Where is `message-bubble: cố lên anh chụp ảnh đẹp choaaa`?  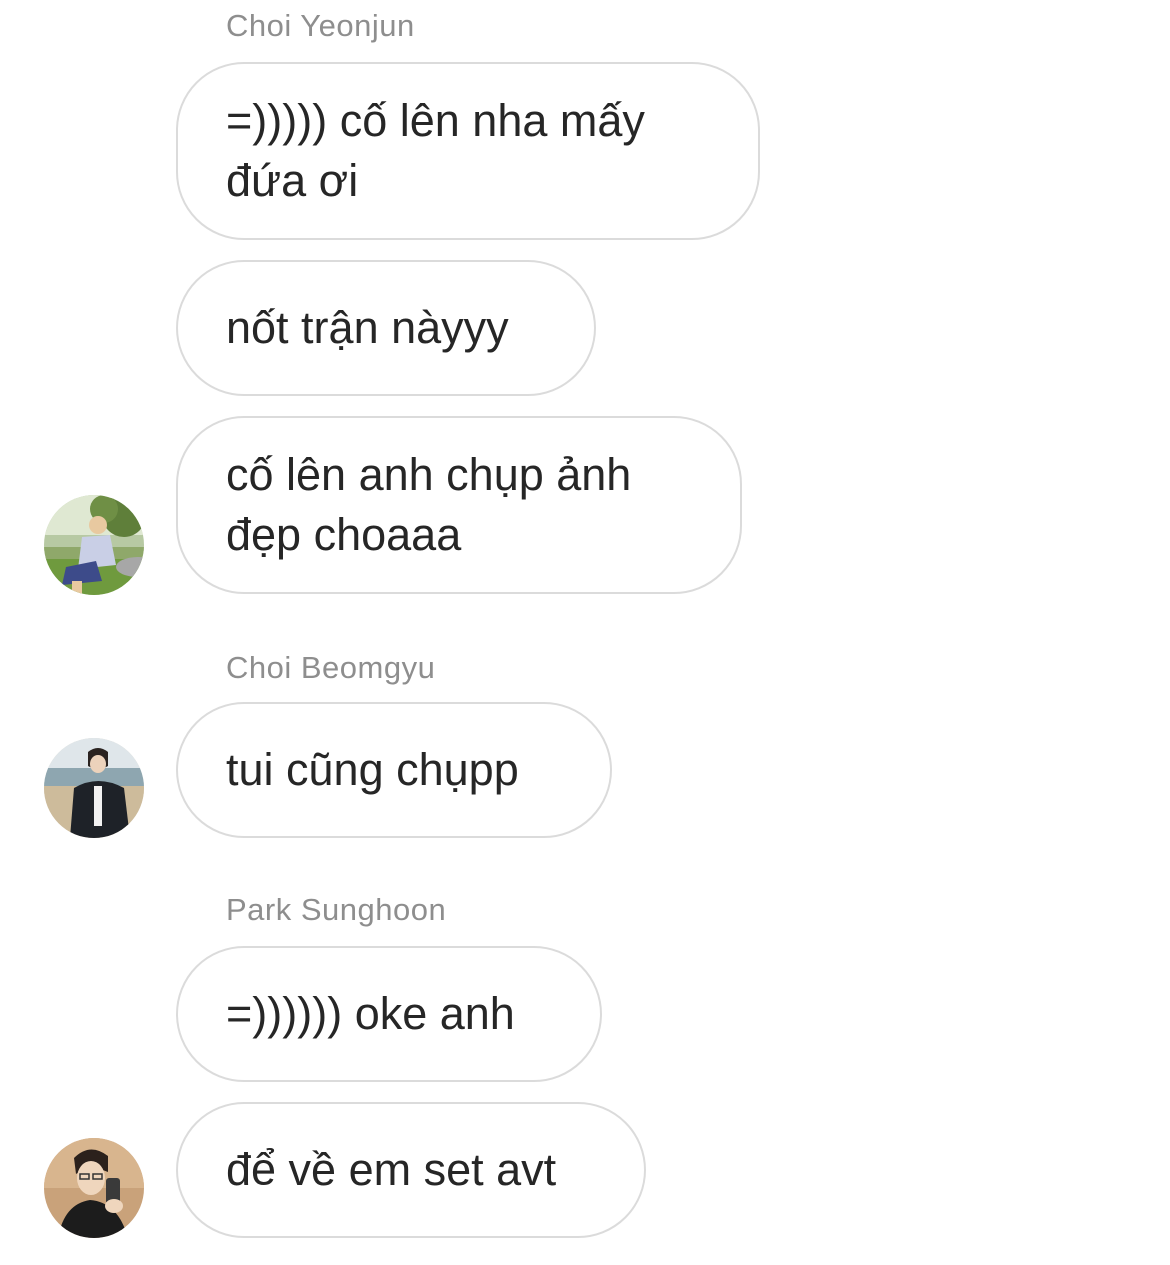 message-bubble: cố lên anh chụp ảnh đẹp choaaa is located at coordinates (459, 505).